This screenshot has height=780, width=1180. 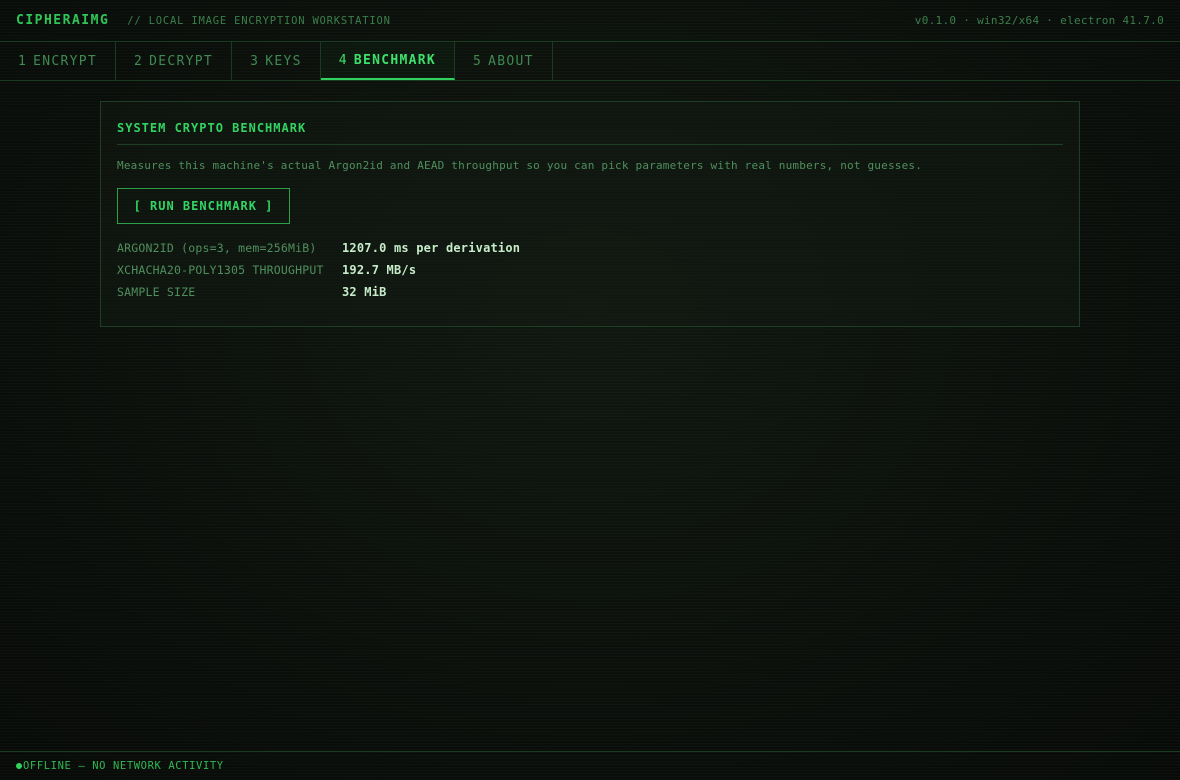 I want to click on result-label: SAMPLE SIZE, so click(x=156, y=292).